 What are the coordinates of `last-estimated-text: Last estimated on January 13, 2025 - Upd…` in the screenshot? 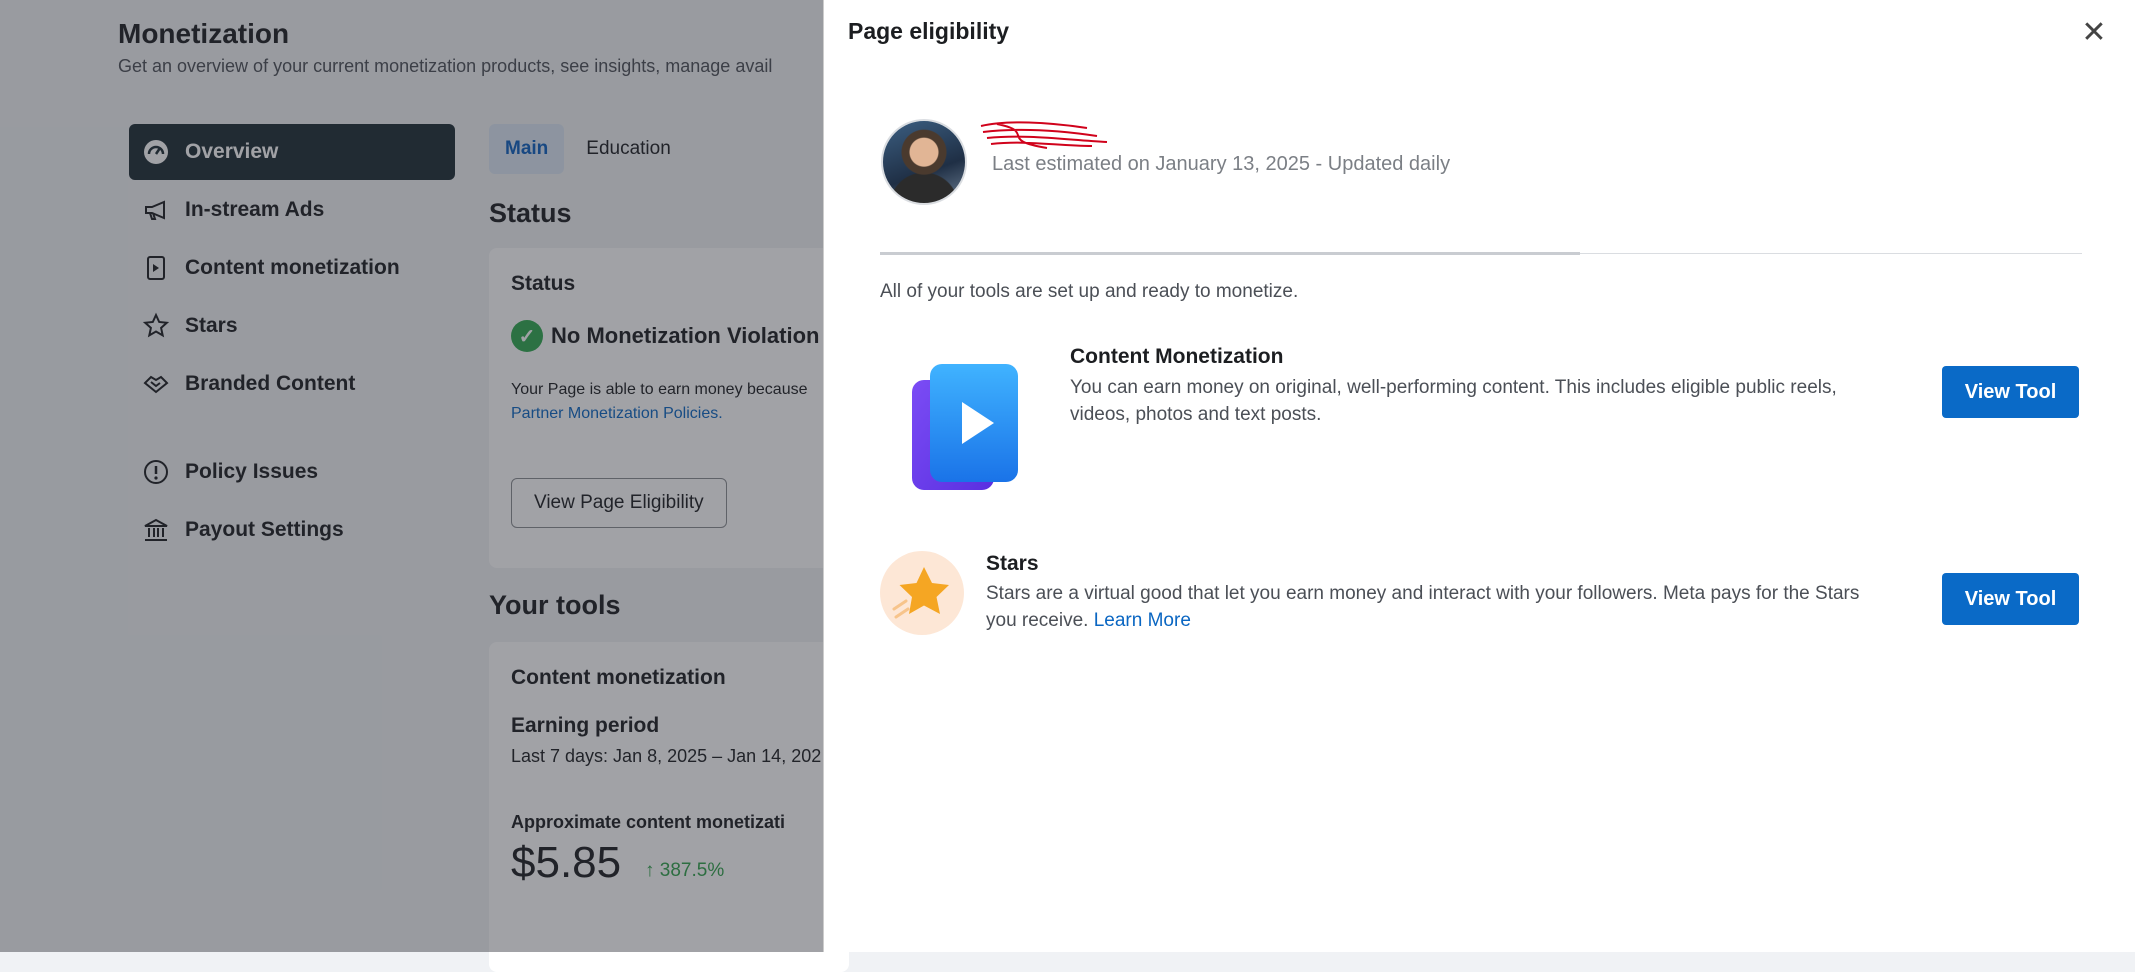 It's located at (1221, 164).